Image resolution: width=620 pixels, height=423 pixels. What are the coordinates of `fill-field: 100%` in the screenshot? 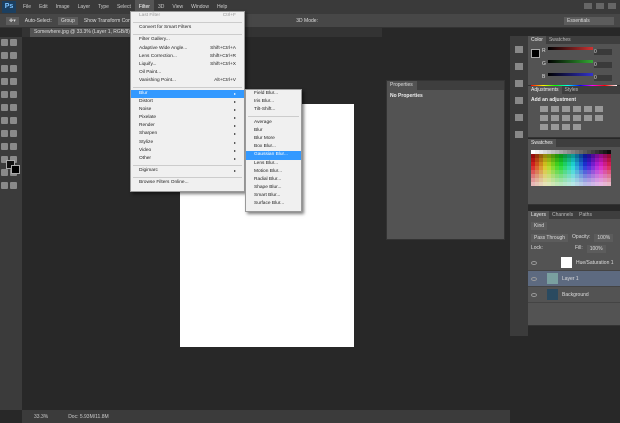 It's located at (596, 249).